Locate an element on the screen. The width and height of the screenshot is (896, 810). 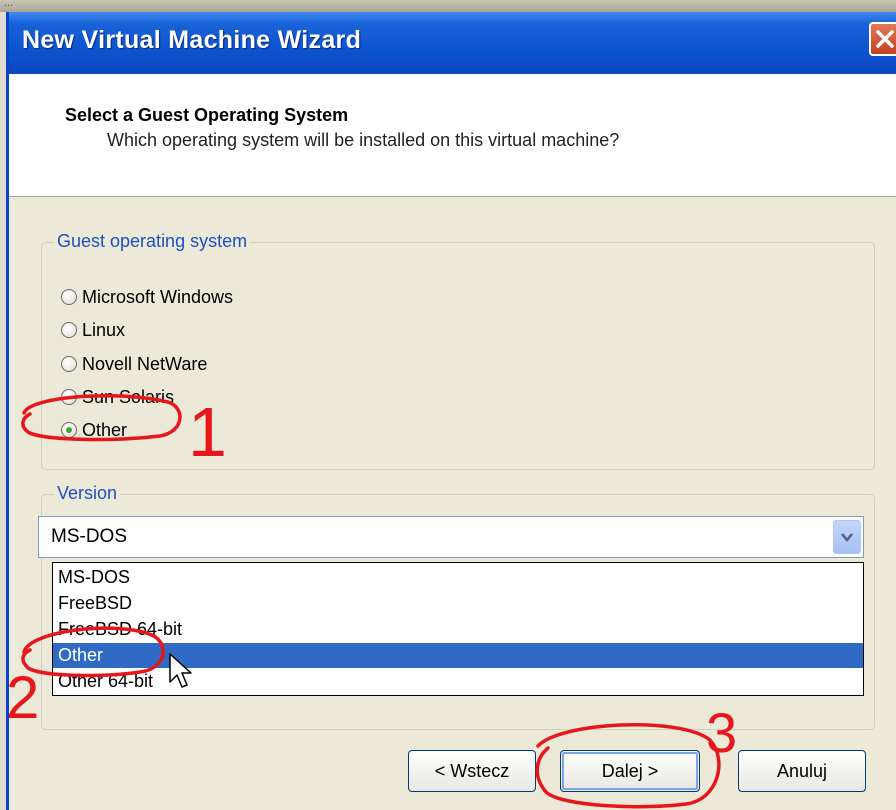
version-legend: Version is located at coordinates (87, 493).